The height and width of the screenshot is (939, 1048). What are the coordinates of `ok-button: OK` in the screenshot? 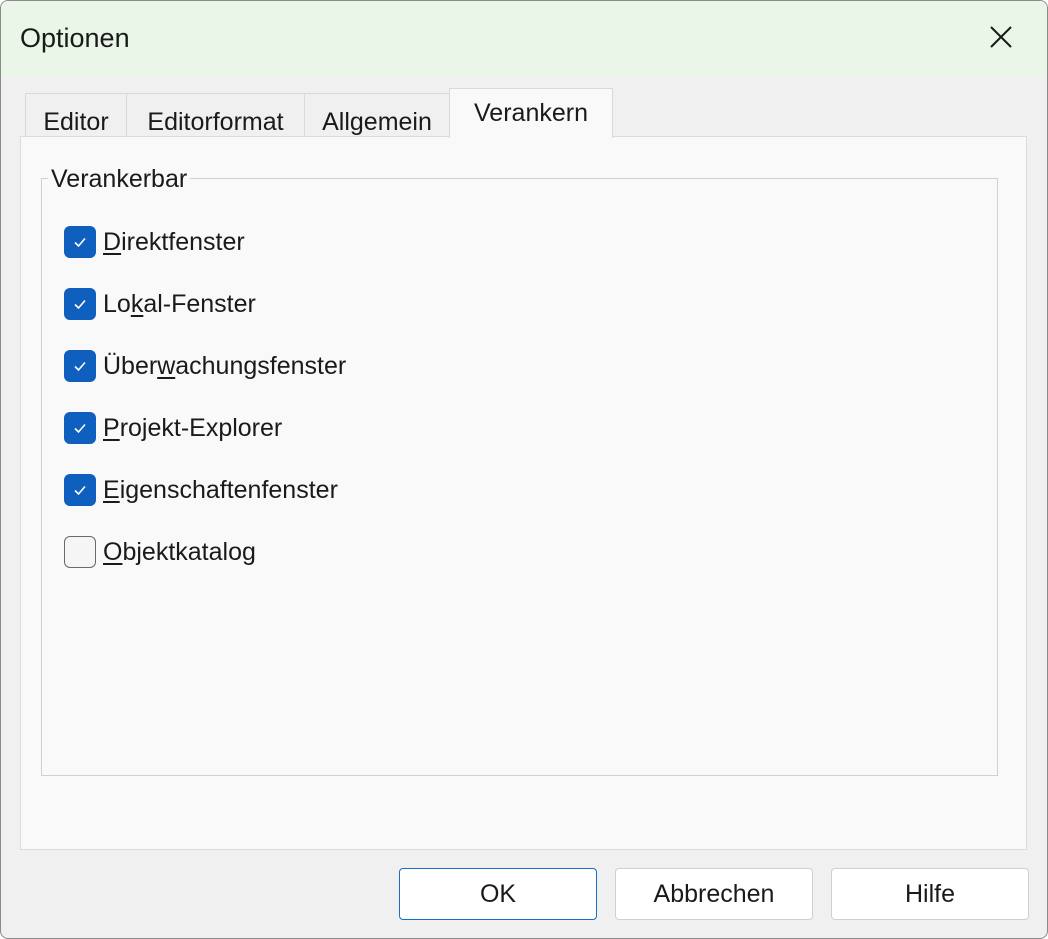 It's located at (498, 894).